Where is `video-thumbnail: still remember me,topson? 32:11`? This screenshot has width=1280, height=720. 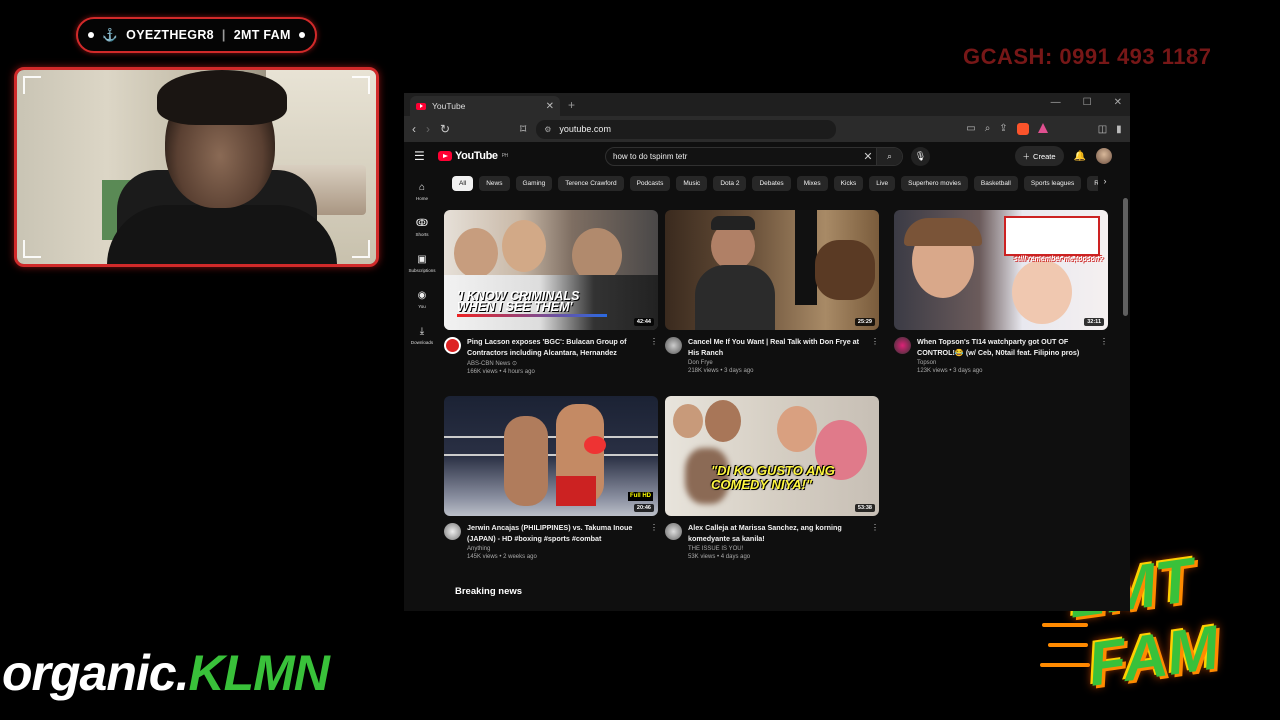
video-thumbnail: still remember me,topson? 32:11 is located at coordinates (1001, 270).